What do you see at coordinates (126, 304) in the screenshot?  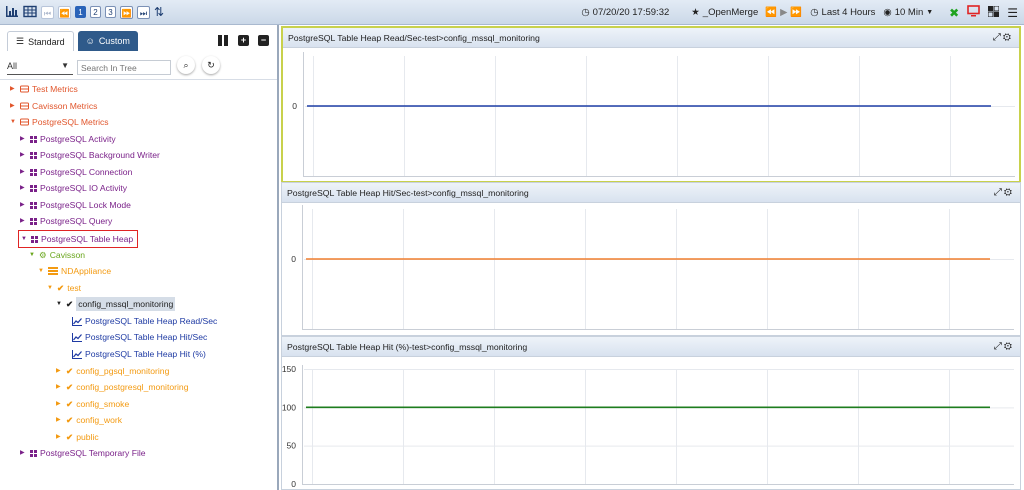 I see `tree-node-label: config_mssql_monitoring` at bounding box center [126, 304].